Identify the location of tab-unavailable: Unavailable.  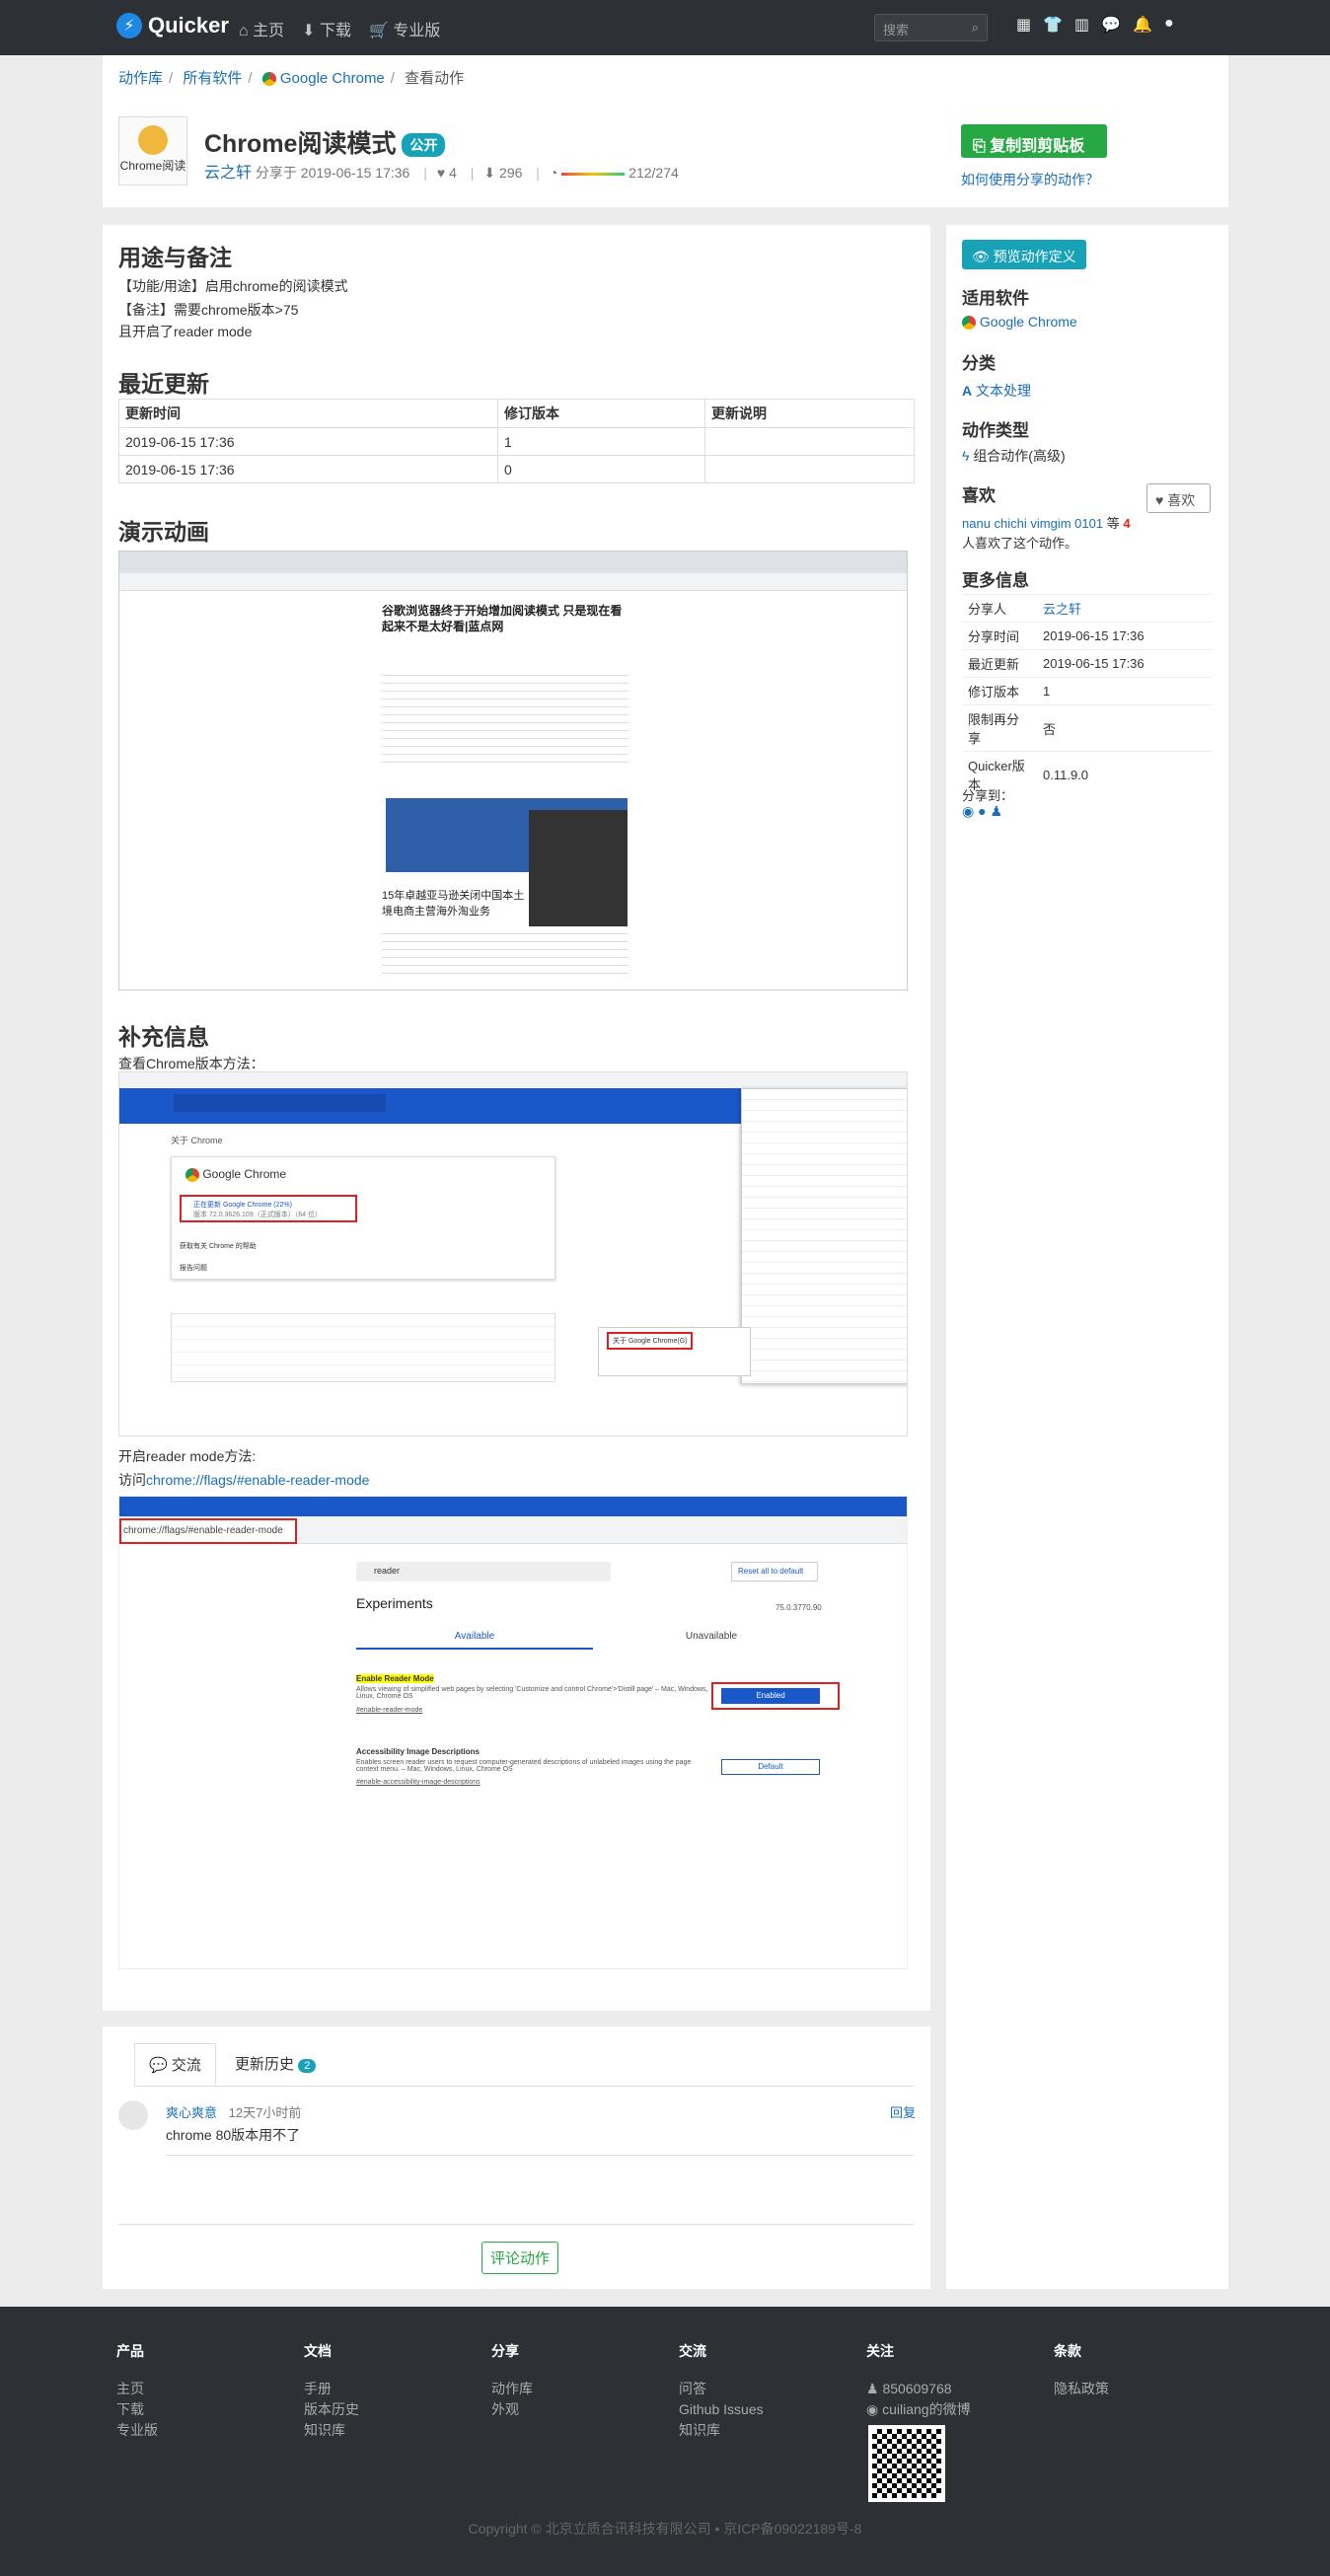
(712, 1636).